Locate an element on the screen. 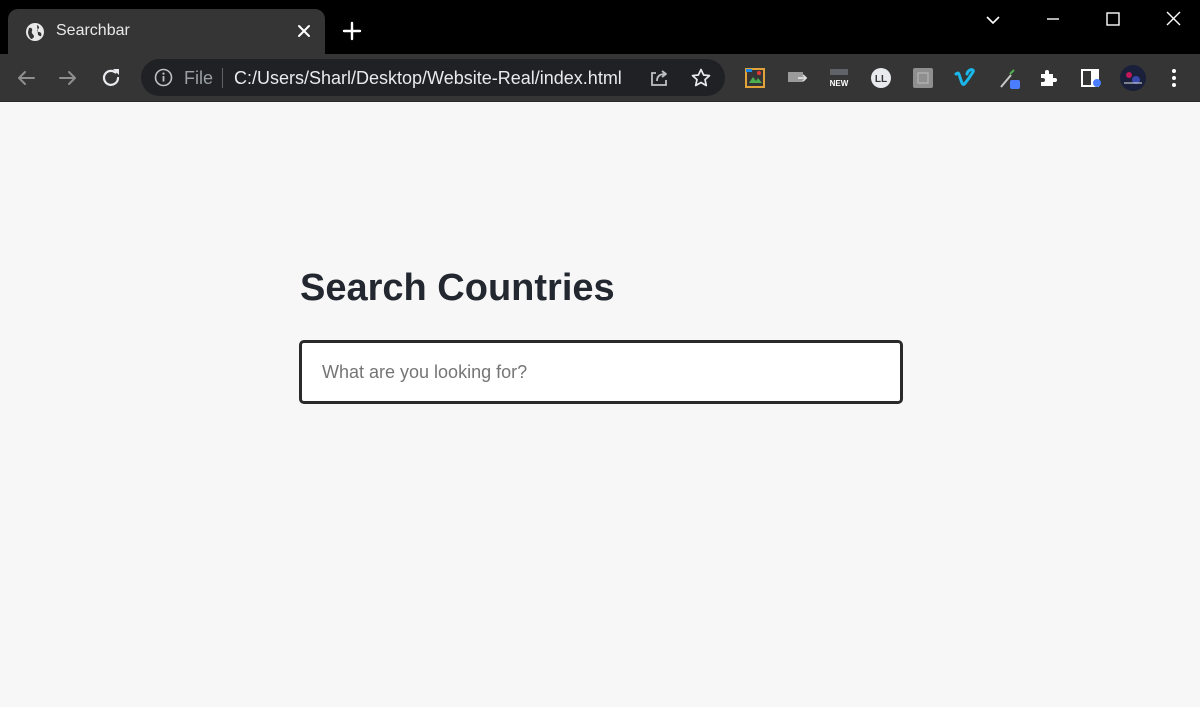 The image size is (1200, 707). forward-arrow-icon is located at coordinates (68, 78).